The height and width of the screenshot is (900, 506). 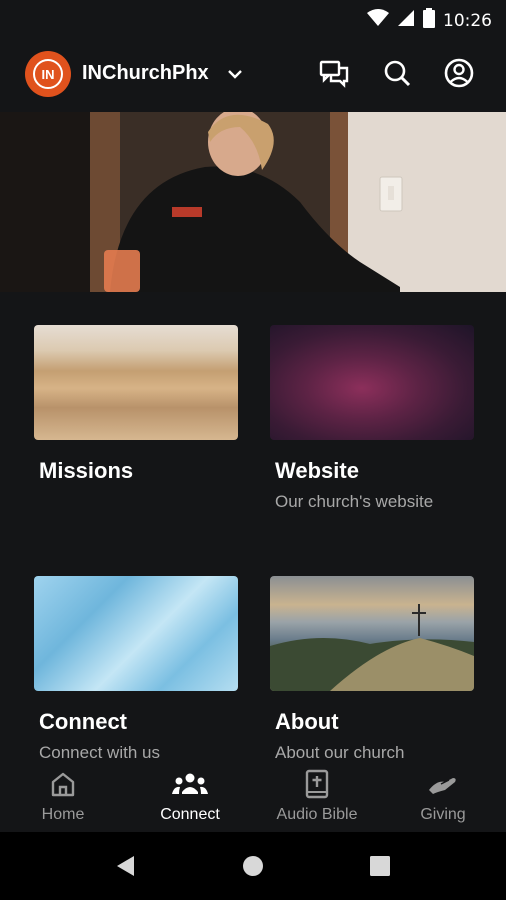 I want to click on app-bar: IN INChurchPhx, so click(x=253, y=74).